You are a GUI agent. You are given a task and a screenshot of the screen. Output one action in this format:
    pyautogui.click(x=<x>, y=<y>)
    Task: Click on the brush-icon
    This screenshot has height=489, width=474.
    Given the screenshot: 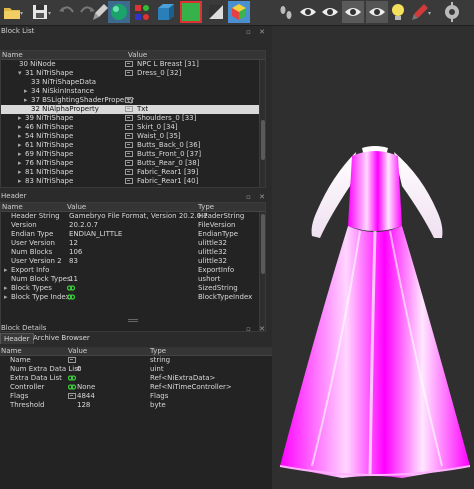 What is the action you would take?
    pyautogui.click(x=100, y=12)
    